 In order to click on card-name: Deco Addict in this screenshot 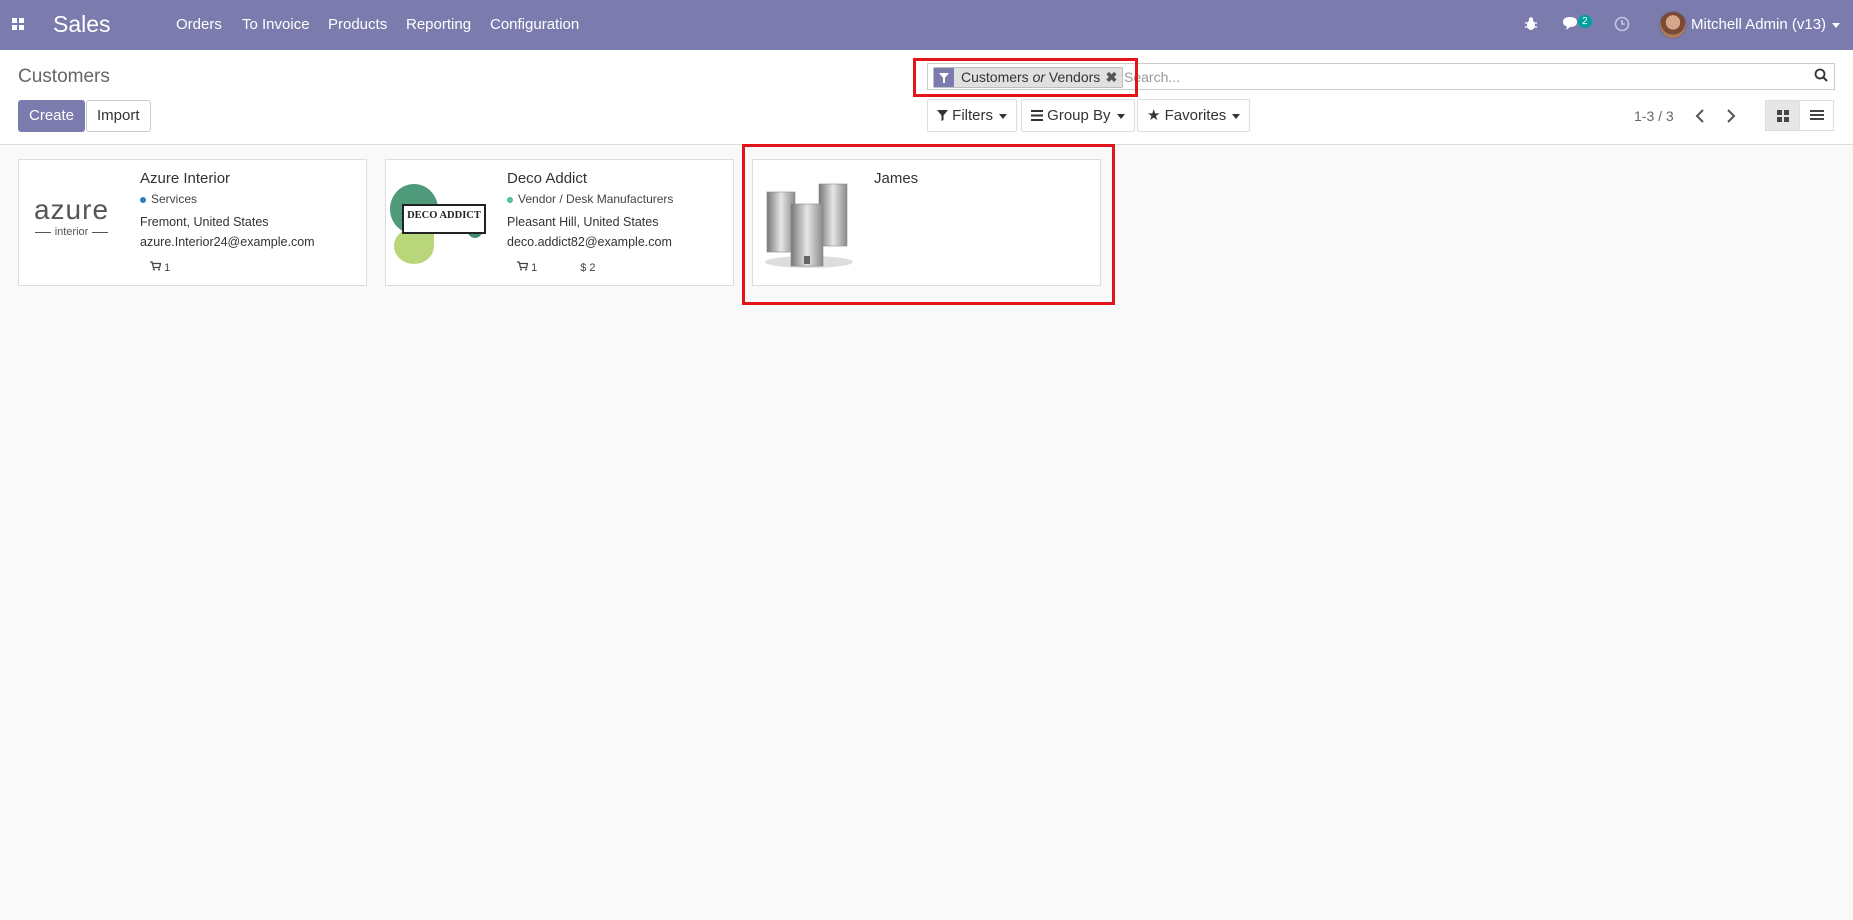, I will do `click(547, 178)`.